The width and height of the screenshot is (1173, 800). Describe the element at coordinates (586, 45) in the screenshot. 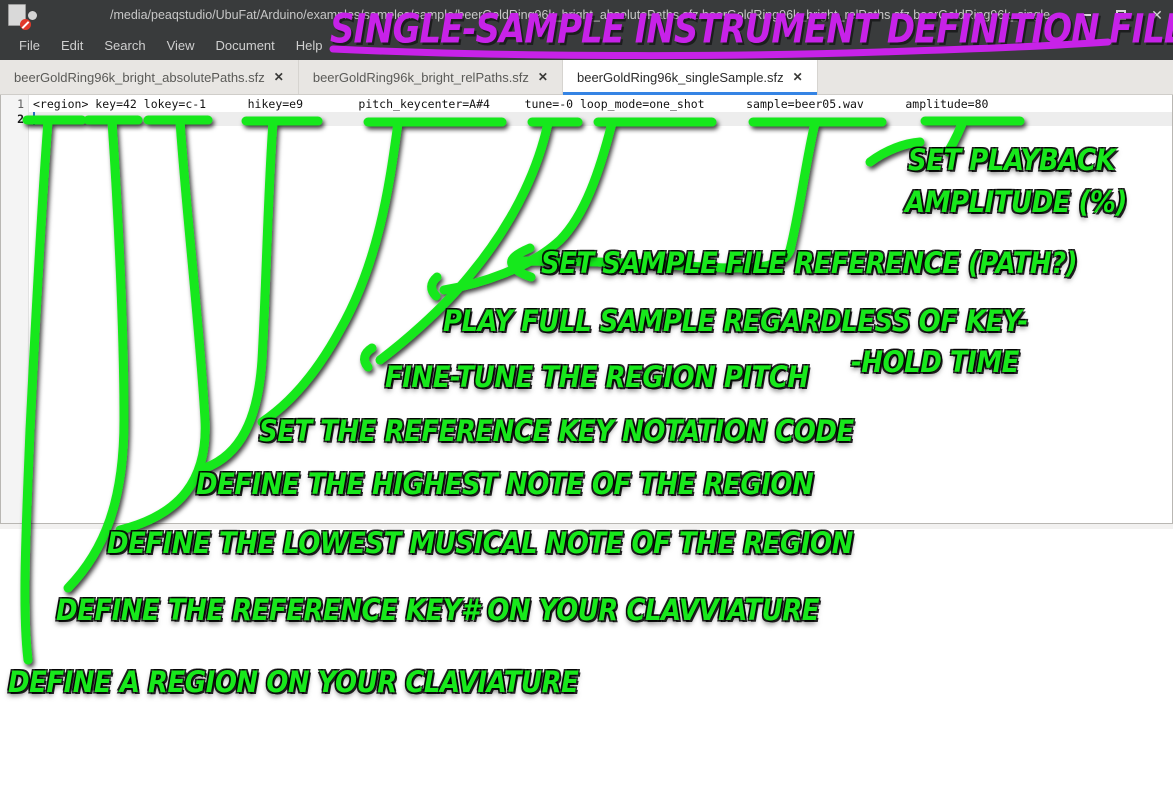

I see `menu-bar: File Edit Search View Document Help` at that location.